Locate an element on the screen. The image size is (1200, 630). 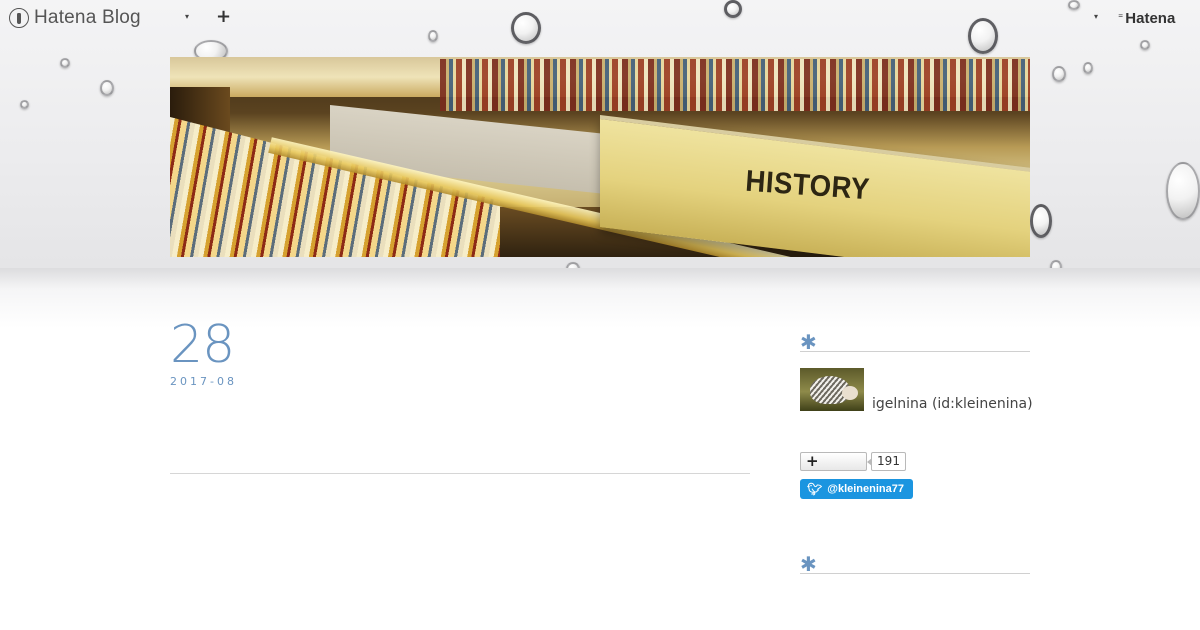
entry-date: 28 2017-08 is located at coordinates (203, 351).